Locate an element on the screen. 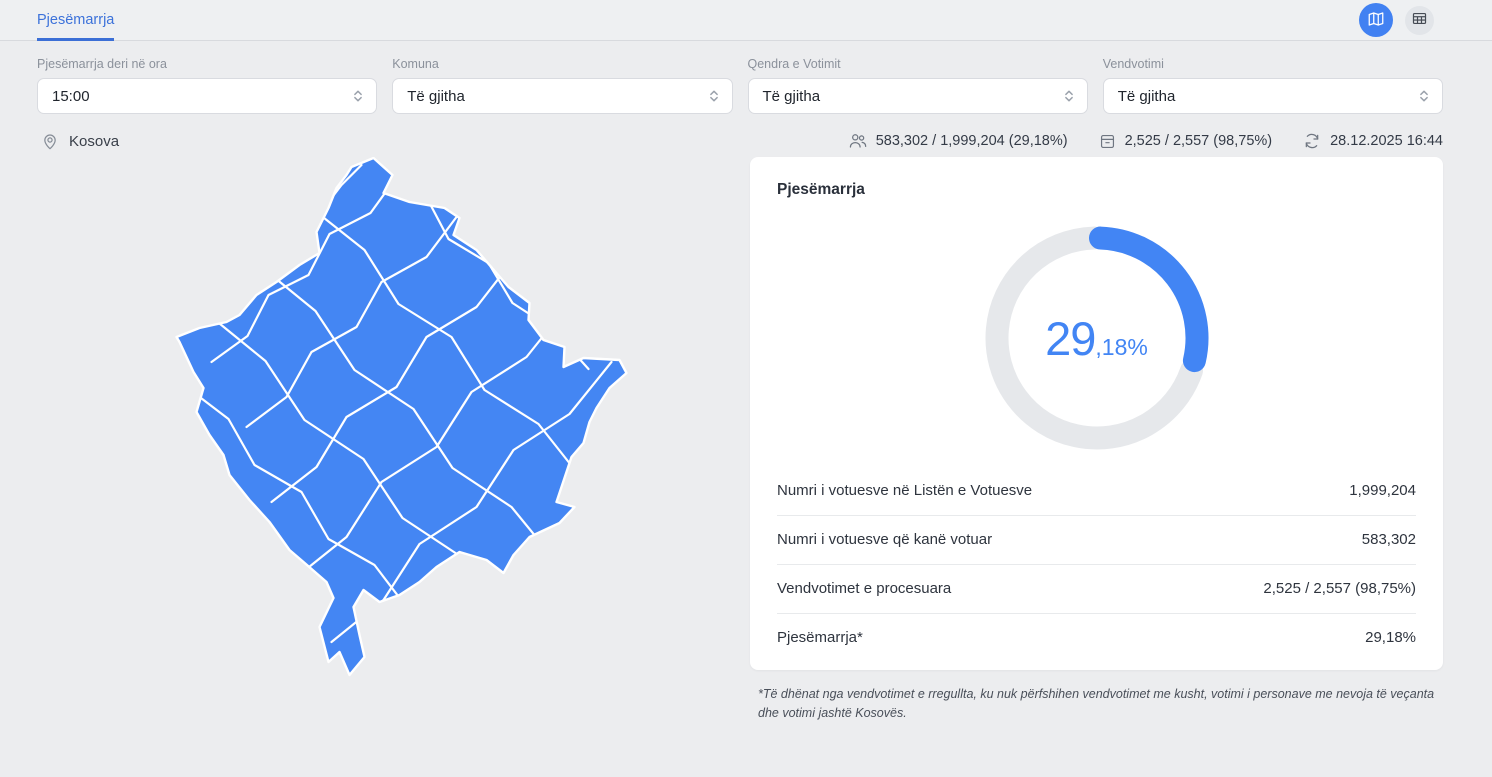 The width and height of the screenshot is (1492, 777). card-title: Pjesëmarrja is located at coordinates (821, 189).